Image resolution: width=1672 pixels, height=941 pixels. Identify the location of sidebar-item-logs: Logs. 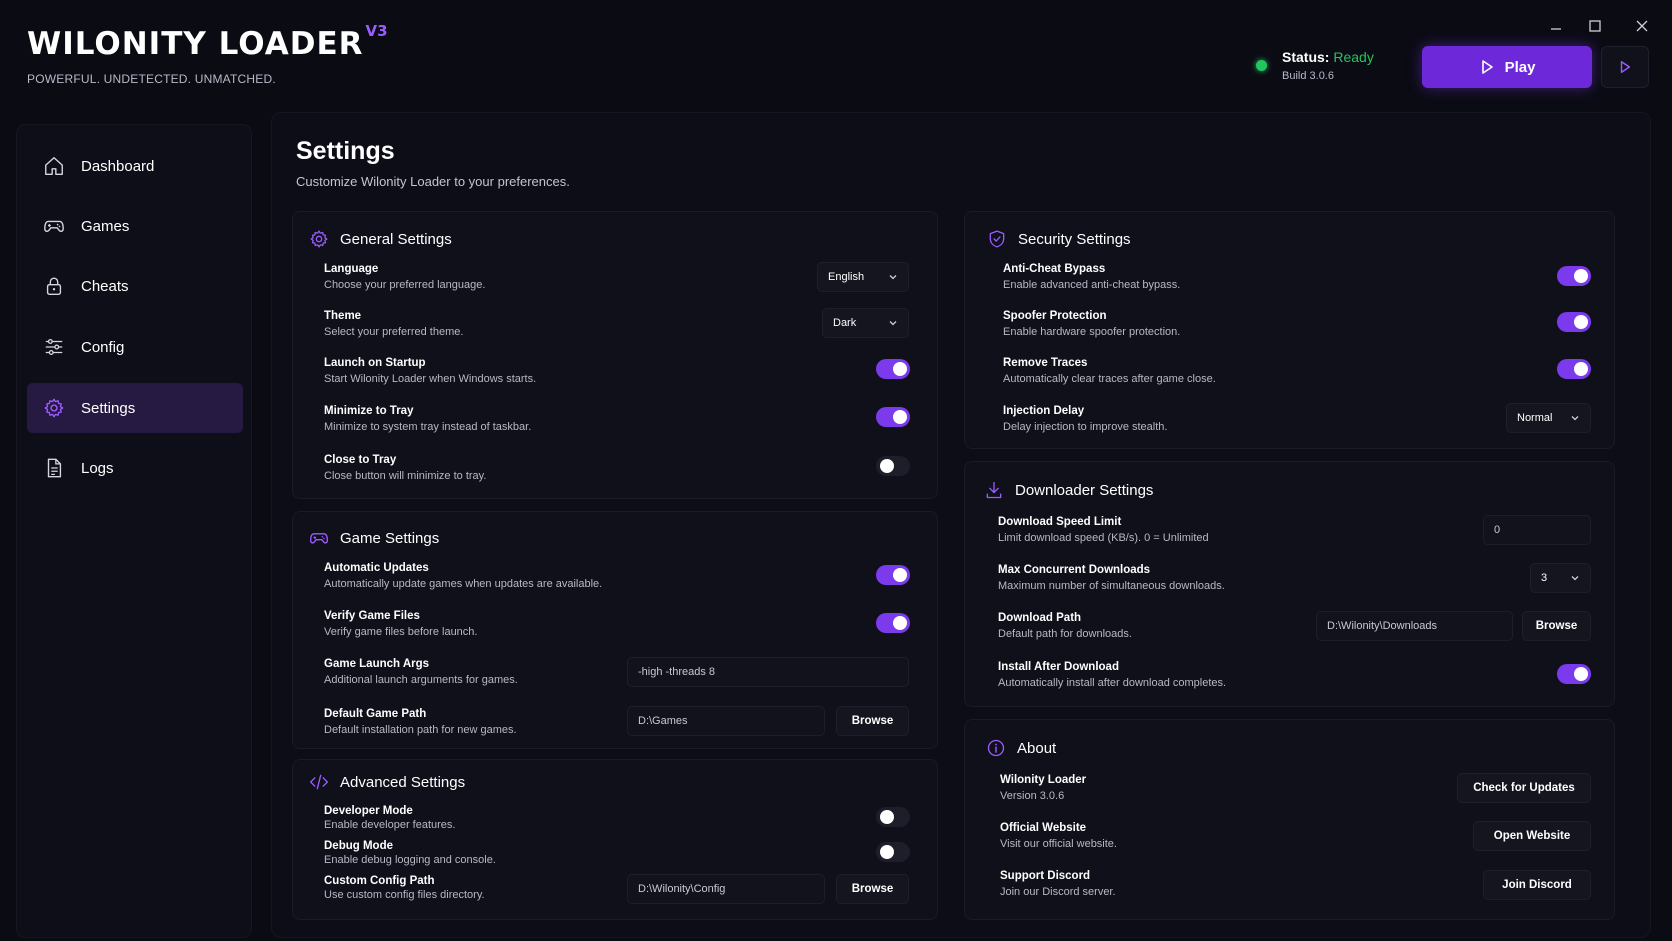
(135, 468).